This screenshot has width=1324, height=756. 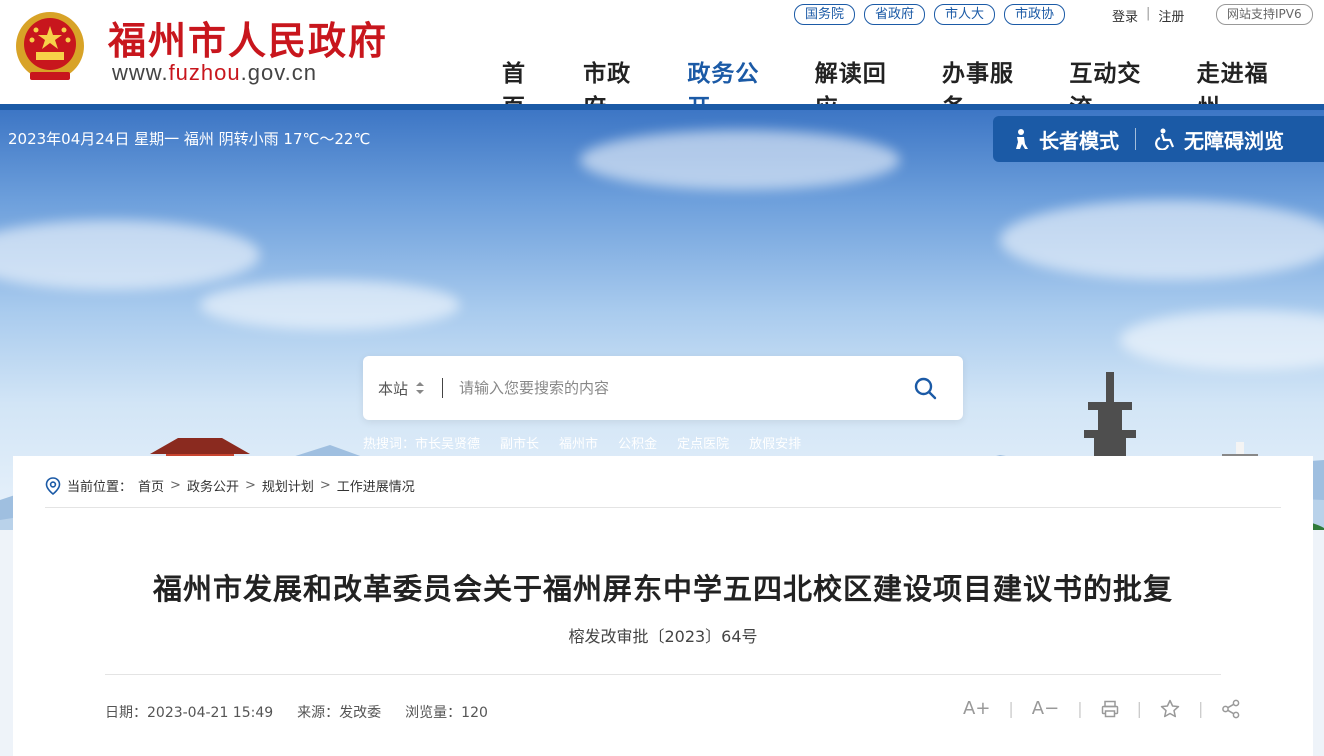 What do you see at coordinates (420, 388) in the screenshot?
I see `sort-arrows-icon` at bounding box center [420, 388].